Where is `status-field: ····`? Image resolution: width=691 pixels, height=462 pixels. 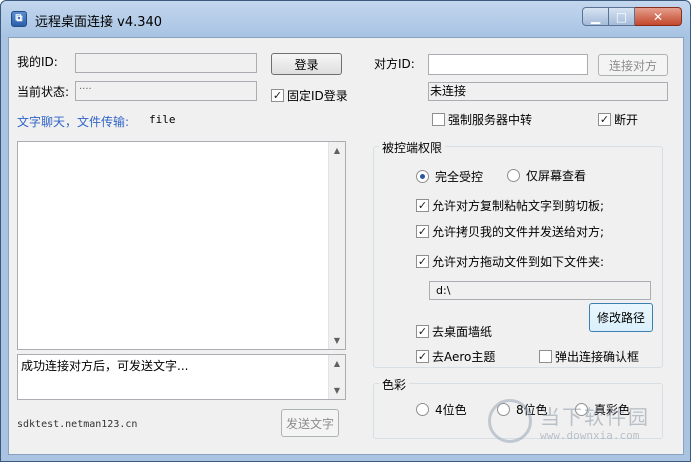
status-field: ···· is located at coordinates (166, 91).